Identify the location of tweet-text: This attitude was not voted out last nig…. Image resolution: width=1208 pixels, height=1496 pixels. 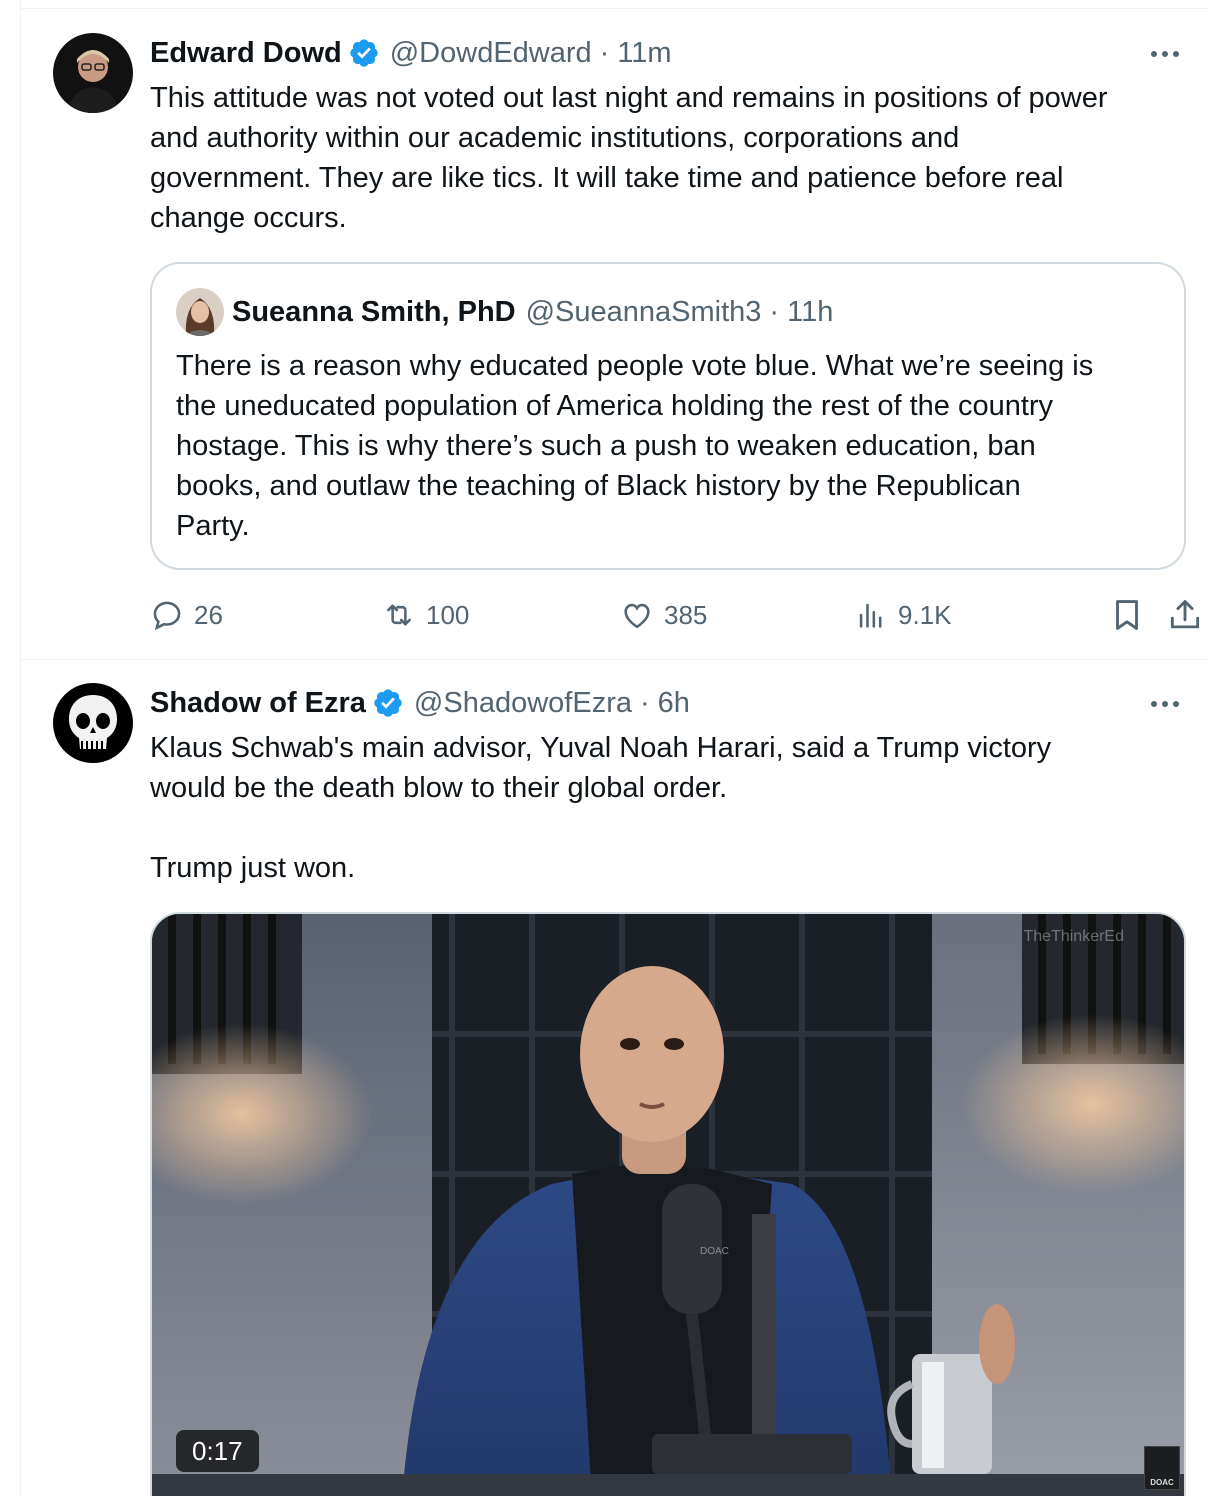
(629, 158).